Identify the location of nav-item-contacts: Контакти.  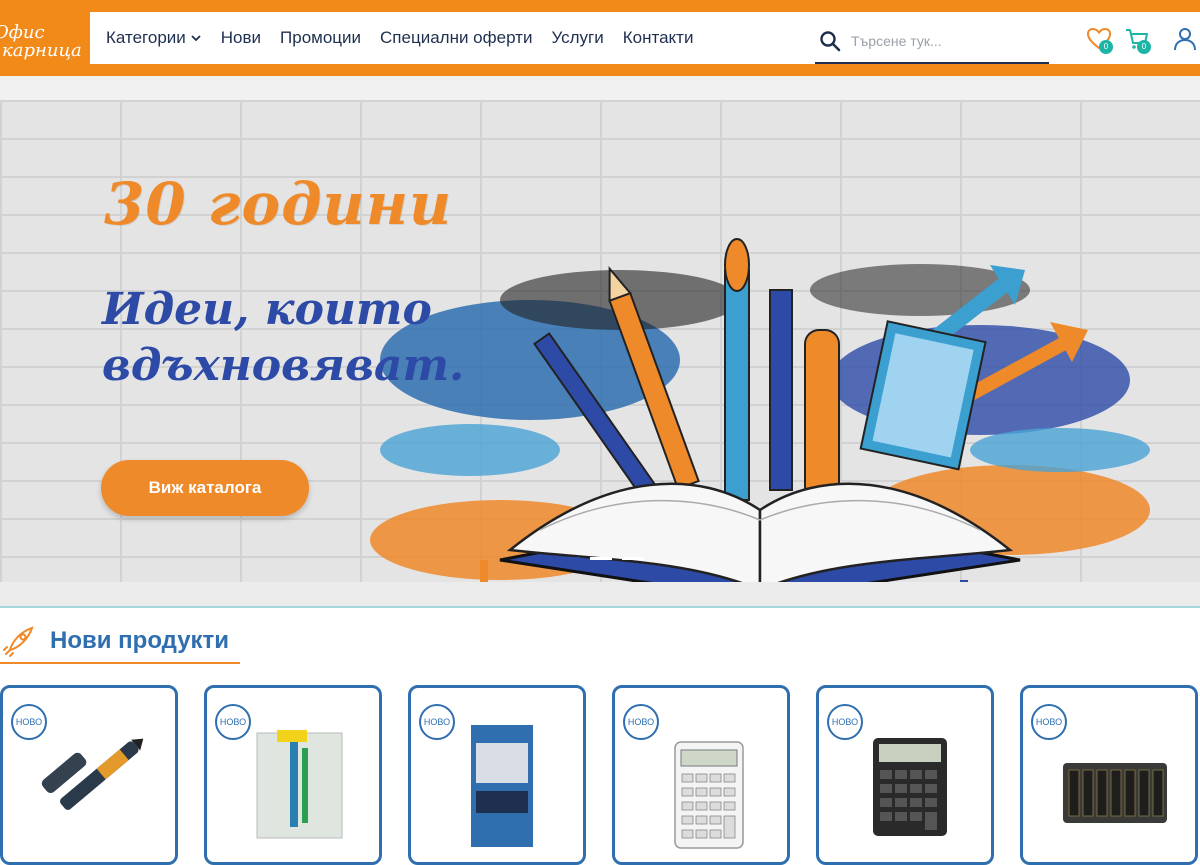
(658, 38).